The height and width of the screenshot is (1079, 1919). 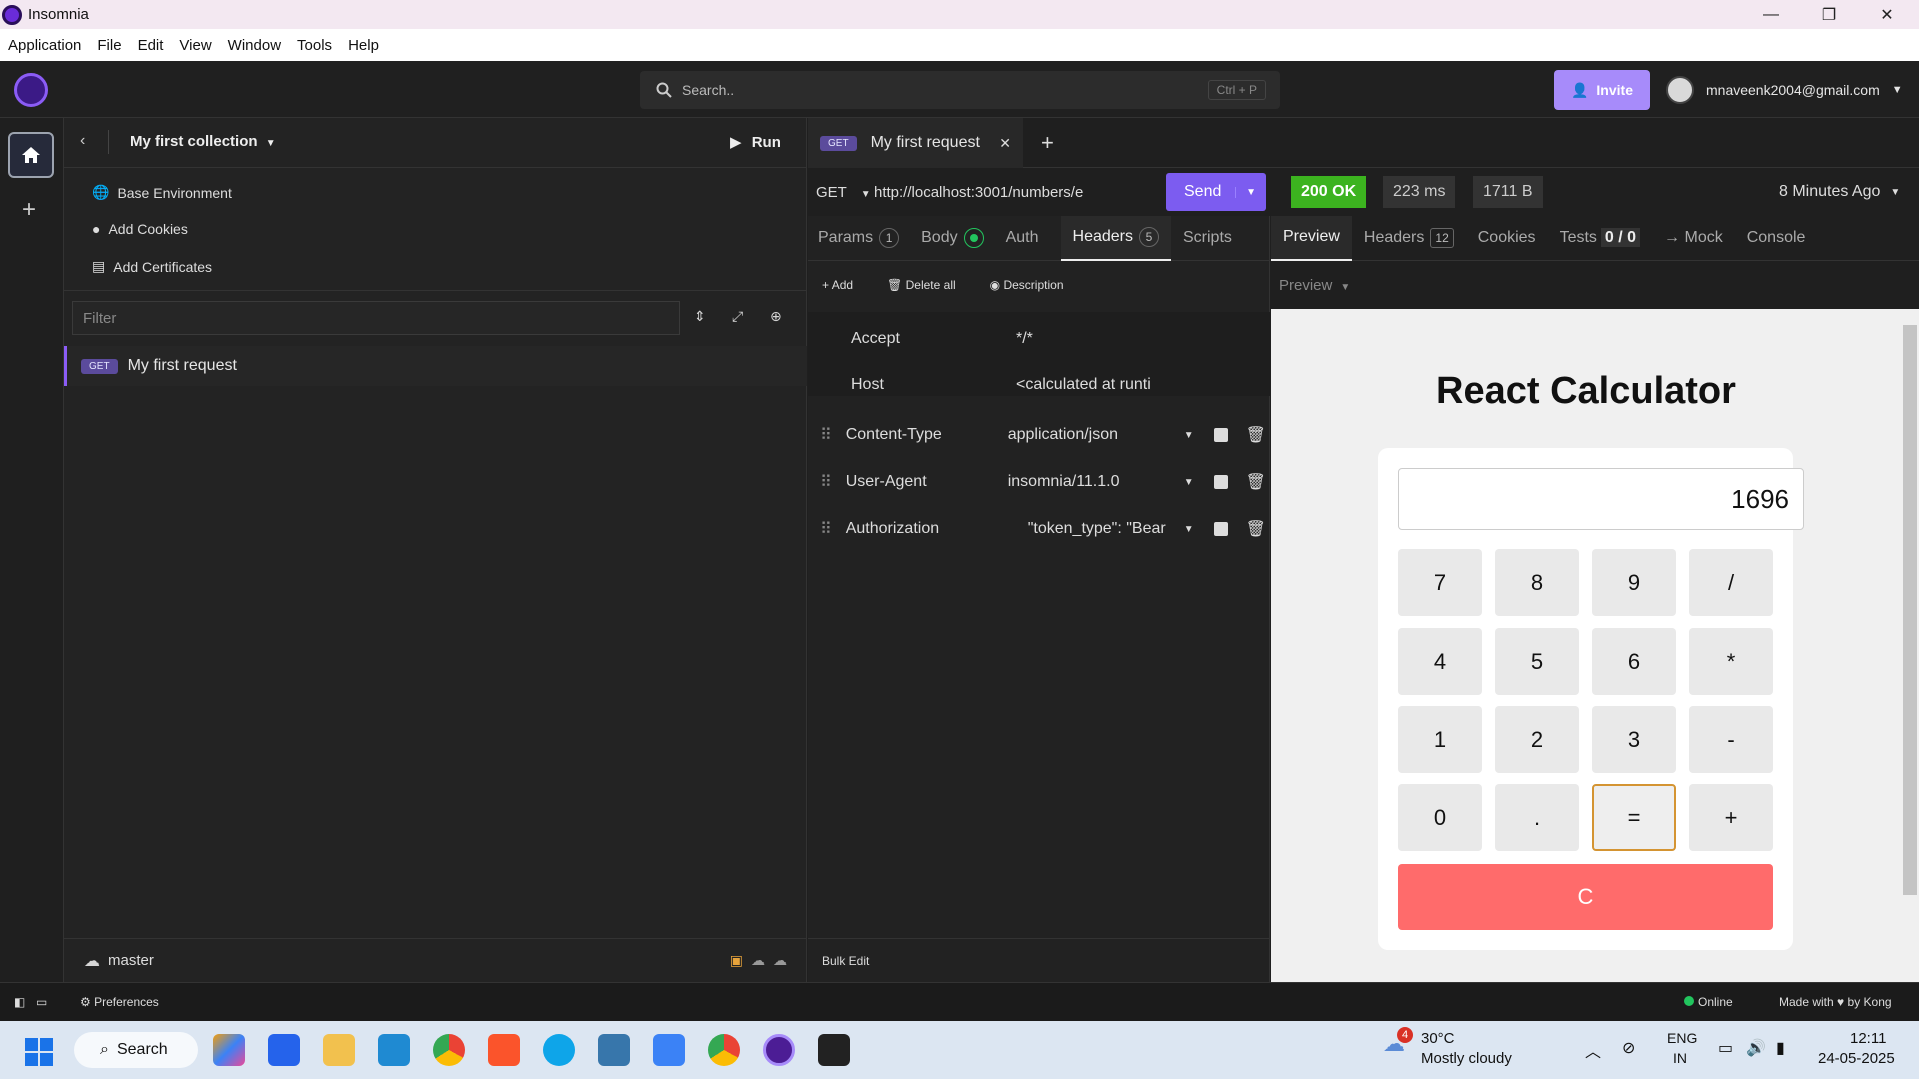 What do you see at coordinates (254, 45) in the screenshot?
I see `menu-window: Window` at bounding box center [254, 45].